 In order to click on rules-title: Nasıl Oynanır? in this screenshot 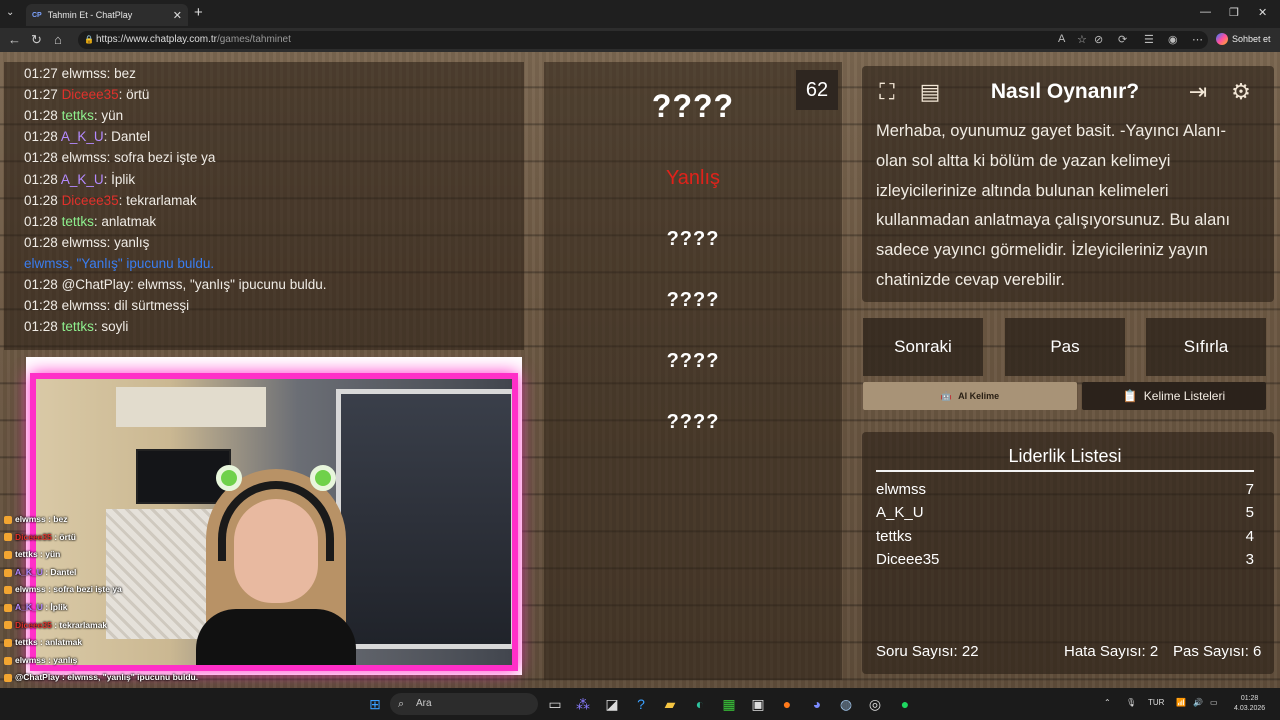, I will do `click(1065, 91)`.